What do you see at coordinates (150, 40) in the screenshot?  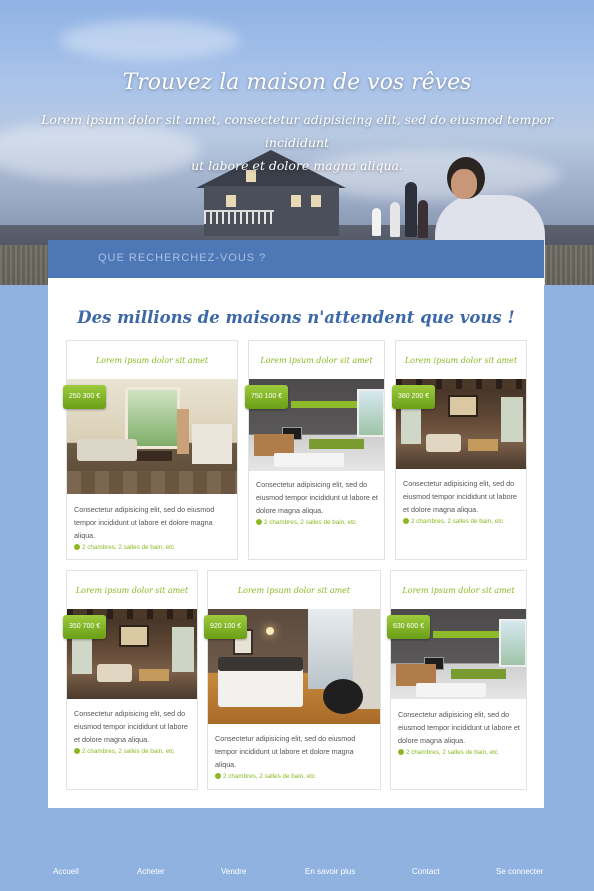 I see `hero-cloud` at bounding box center [150, 40].